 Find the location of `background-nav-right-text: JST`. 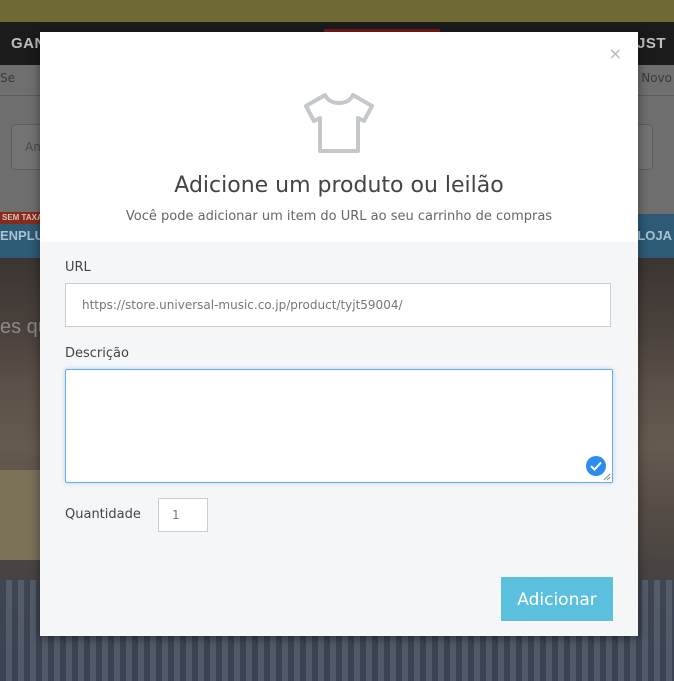

background-nav-right-text: JST is located at coordinates (651, 43).